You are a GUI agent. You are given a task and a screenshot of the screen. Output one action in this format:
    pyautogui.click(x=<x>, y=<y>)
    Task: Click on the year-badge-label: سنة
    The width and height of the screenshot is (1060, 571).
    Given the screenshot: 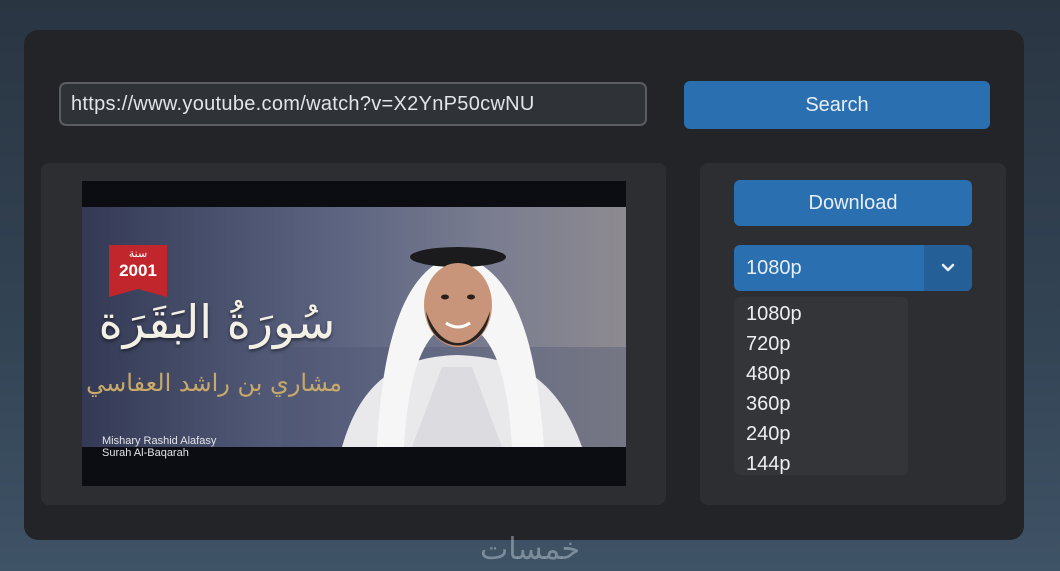 What is the action you would take?
    pyautogui.click(x=138, y=254)
    